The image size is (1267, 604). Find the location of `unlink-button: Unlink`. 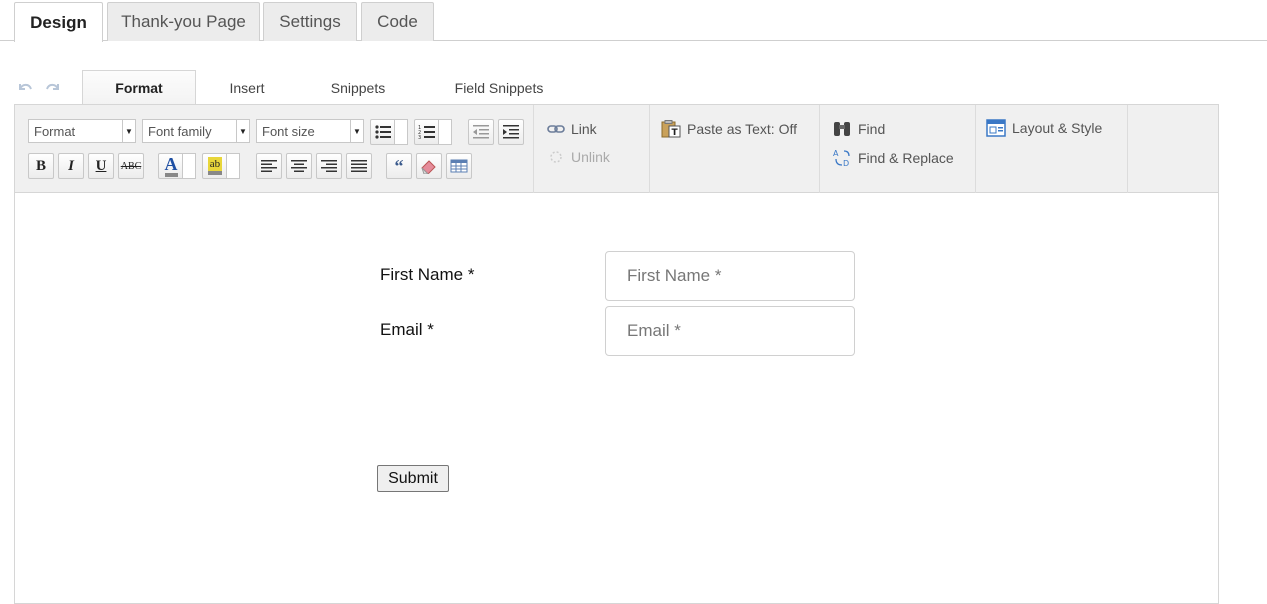

unlink-button: Unlink is located at coordinates (578, 157).